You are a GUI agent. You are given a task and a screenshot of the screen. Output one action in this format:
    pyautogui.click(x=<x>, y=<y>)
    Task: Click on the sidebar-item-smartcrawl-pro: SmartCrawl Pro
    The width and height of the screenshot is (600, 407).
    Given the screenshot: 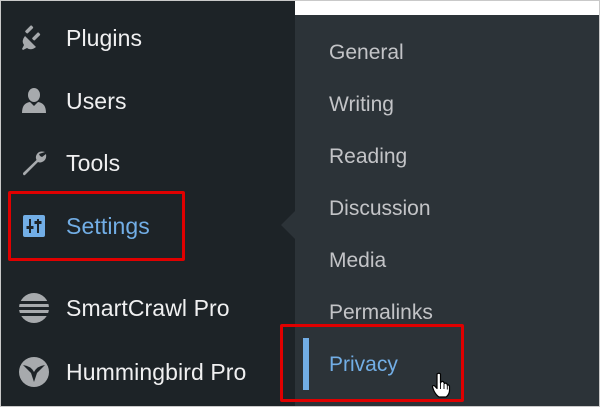 What is the action you would take?
    pyautogui.click(x=148, y=308)
    